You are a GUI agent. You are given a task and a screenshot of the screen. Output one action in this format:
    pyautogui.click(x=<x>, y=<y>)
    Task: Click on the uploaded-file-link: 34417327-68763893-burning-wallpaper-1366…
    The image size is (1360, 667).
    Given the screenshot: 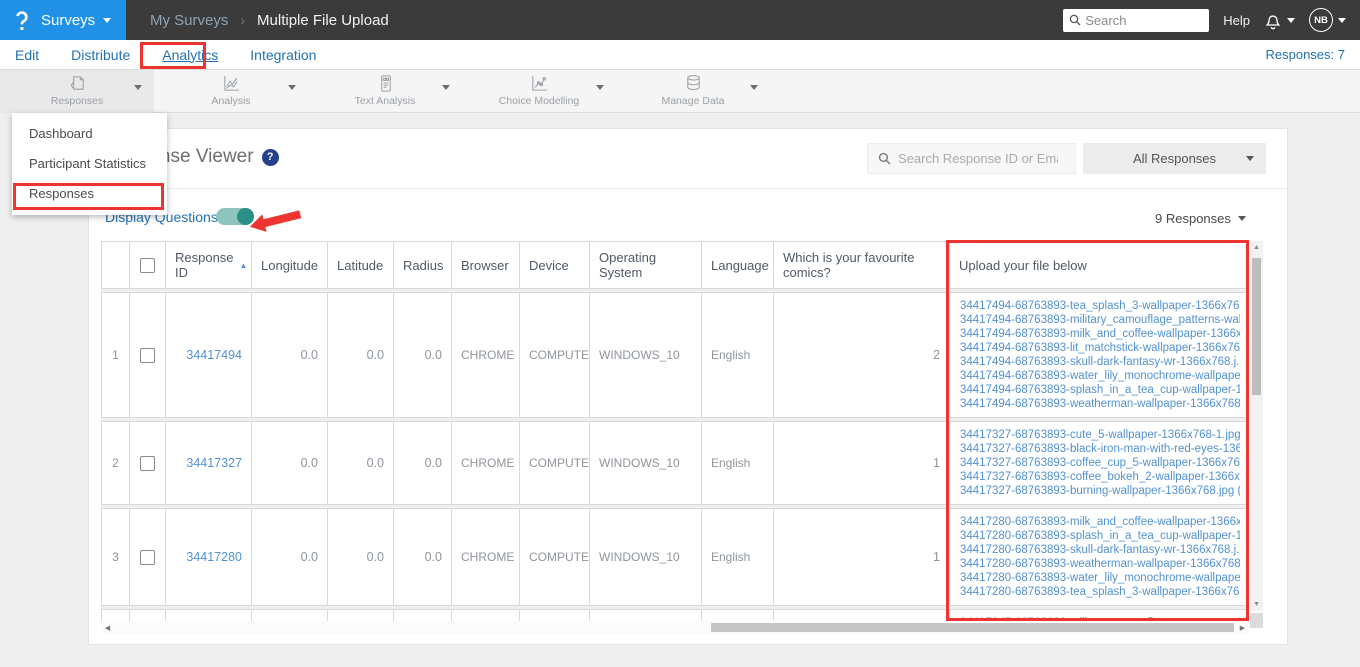 What is the action you would take?
    pyautogui.click(x=1100, y=491)
    